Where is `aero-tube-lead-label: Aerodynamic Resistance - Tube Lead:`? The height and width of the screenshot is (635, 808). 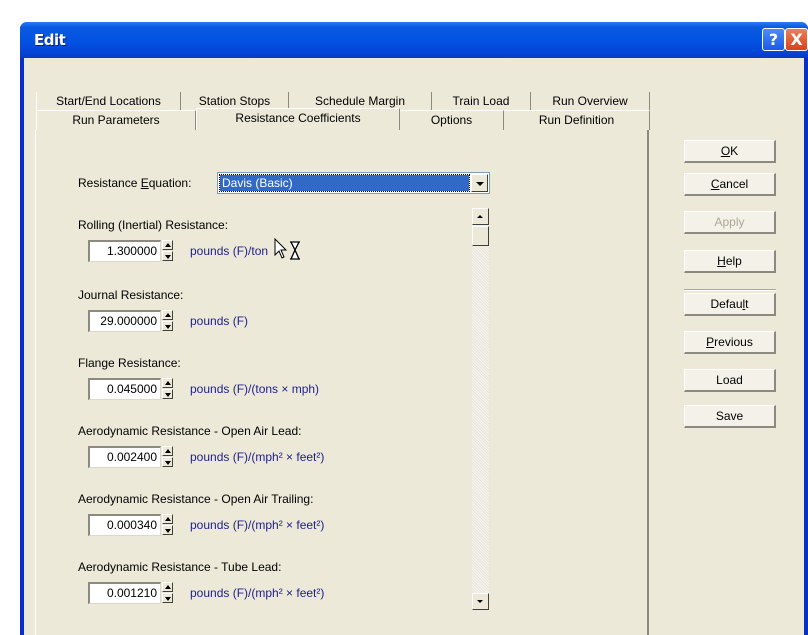 aero-tube-lead-label: Aerodynamic Resistance - Tube Lead: is located at coordinates (180, 567).